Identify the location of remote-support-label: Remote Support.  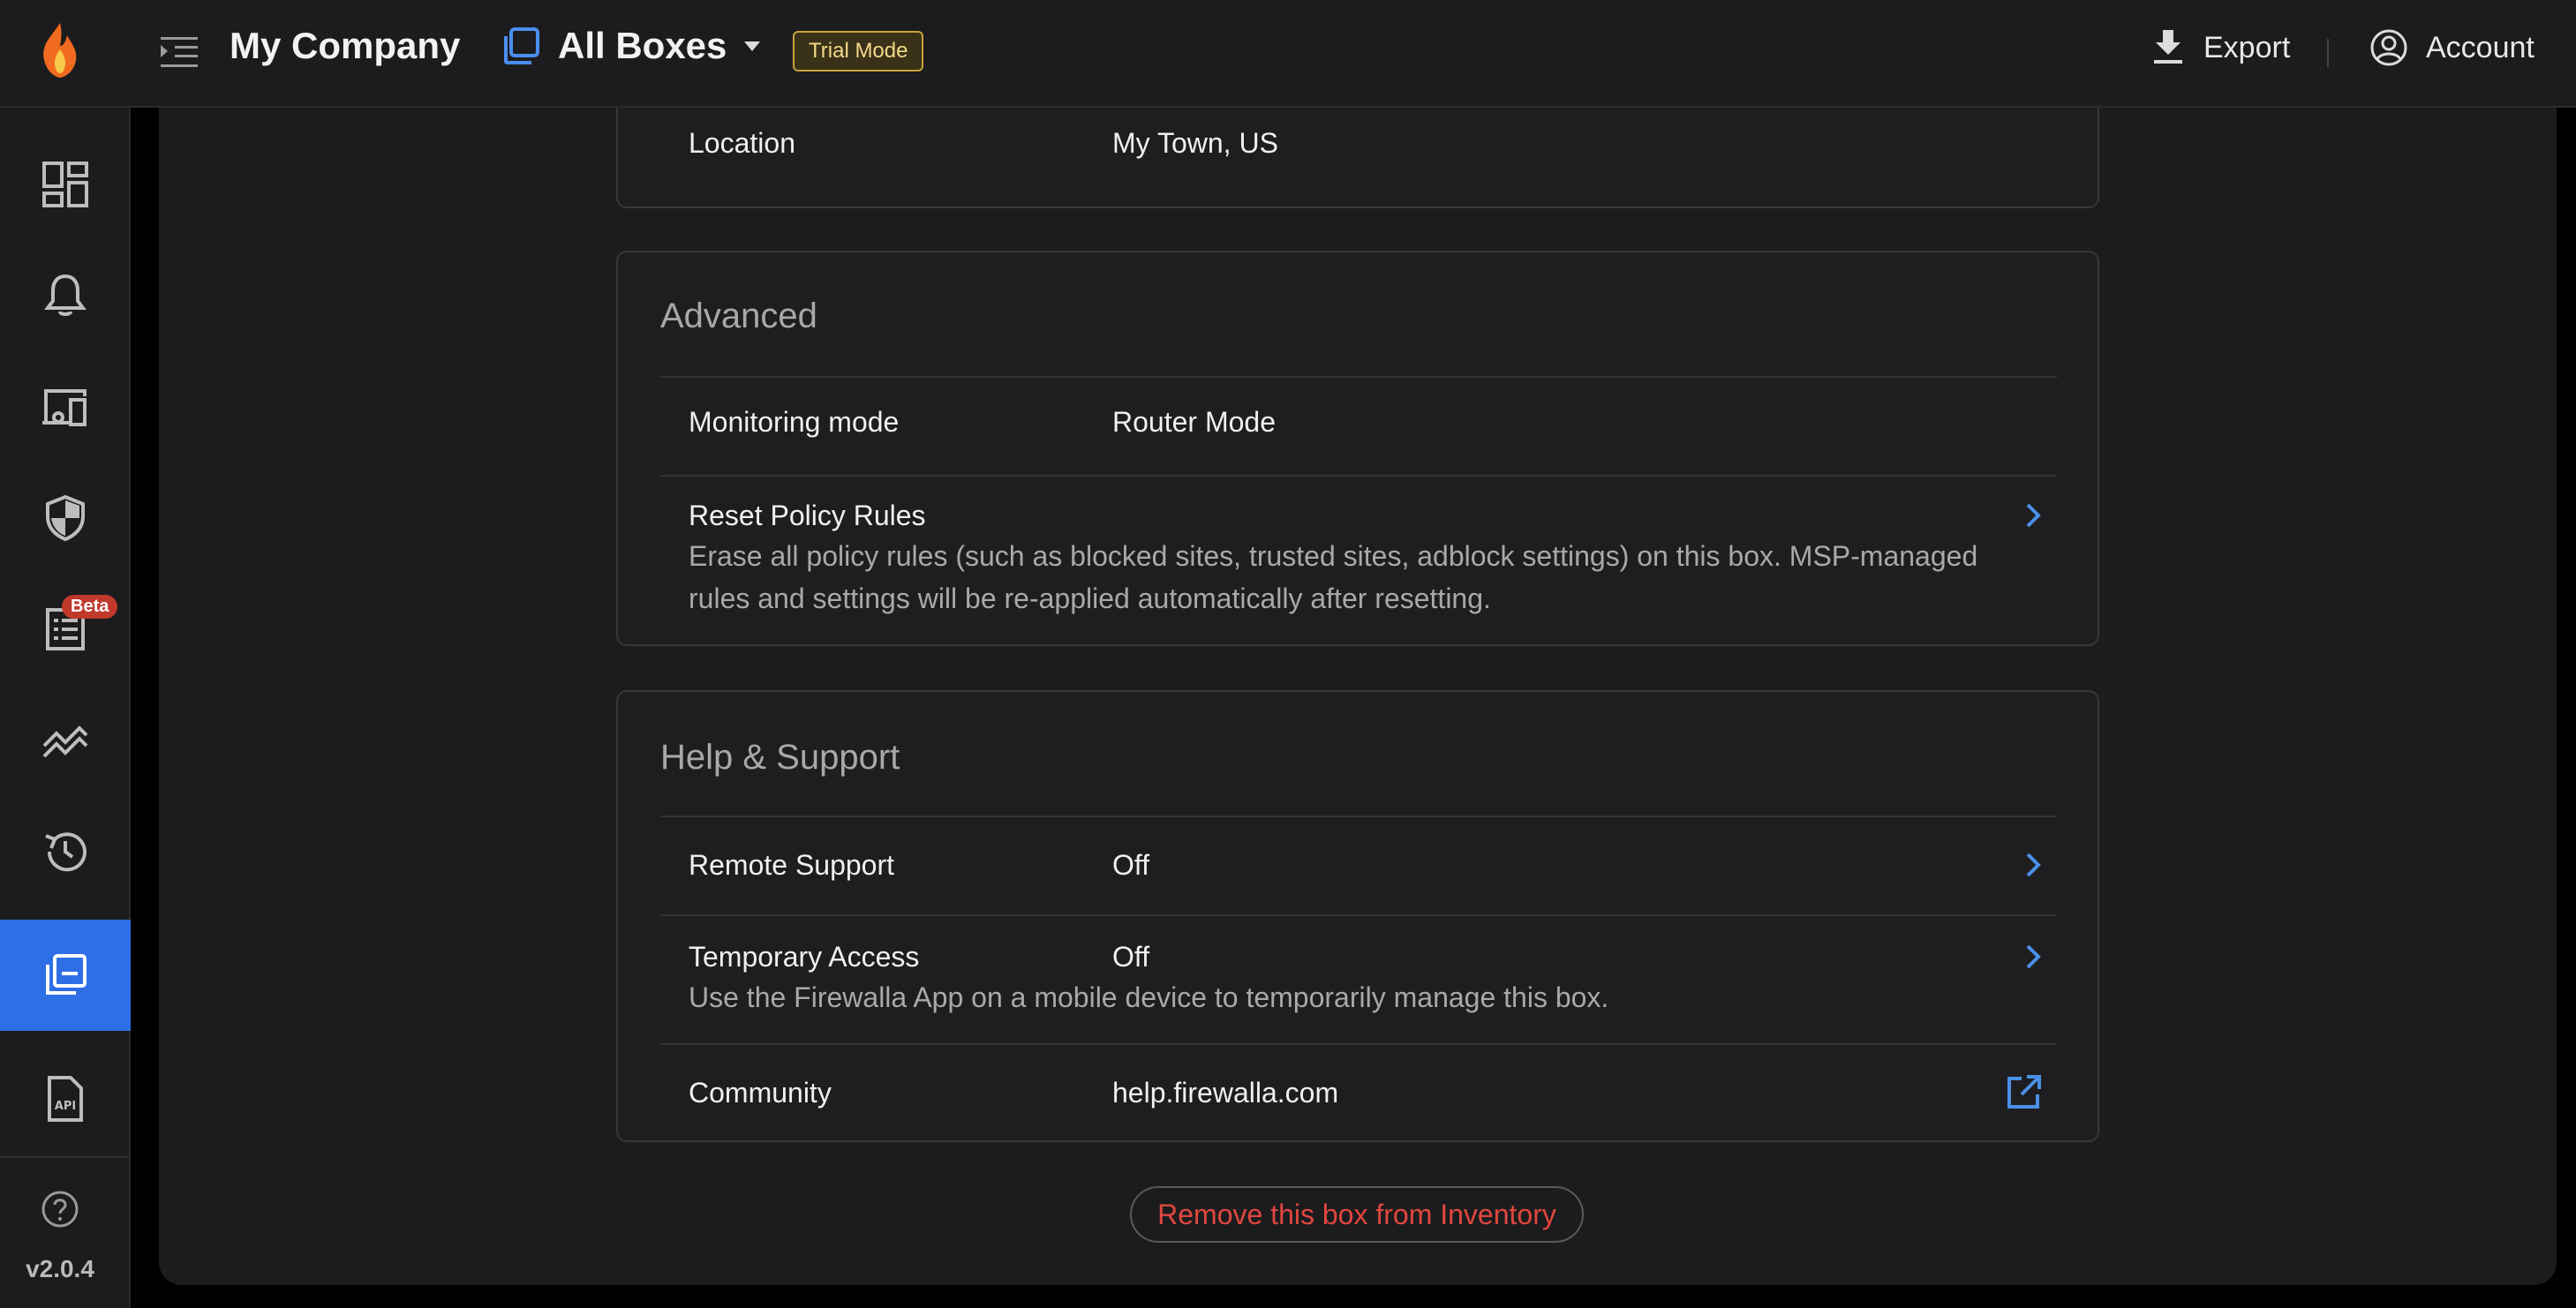
(792, 865).